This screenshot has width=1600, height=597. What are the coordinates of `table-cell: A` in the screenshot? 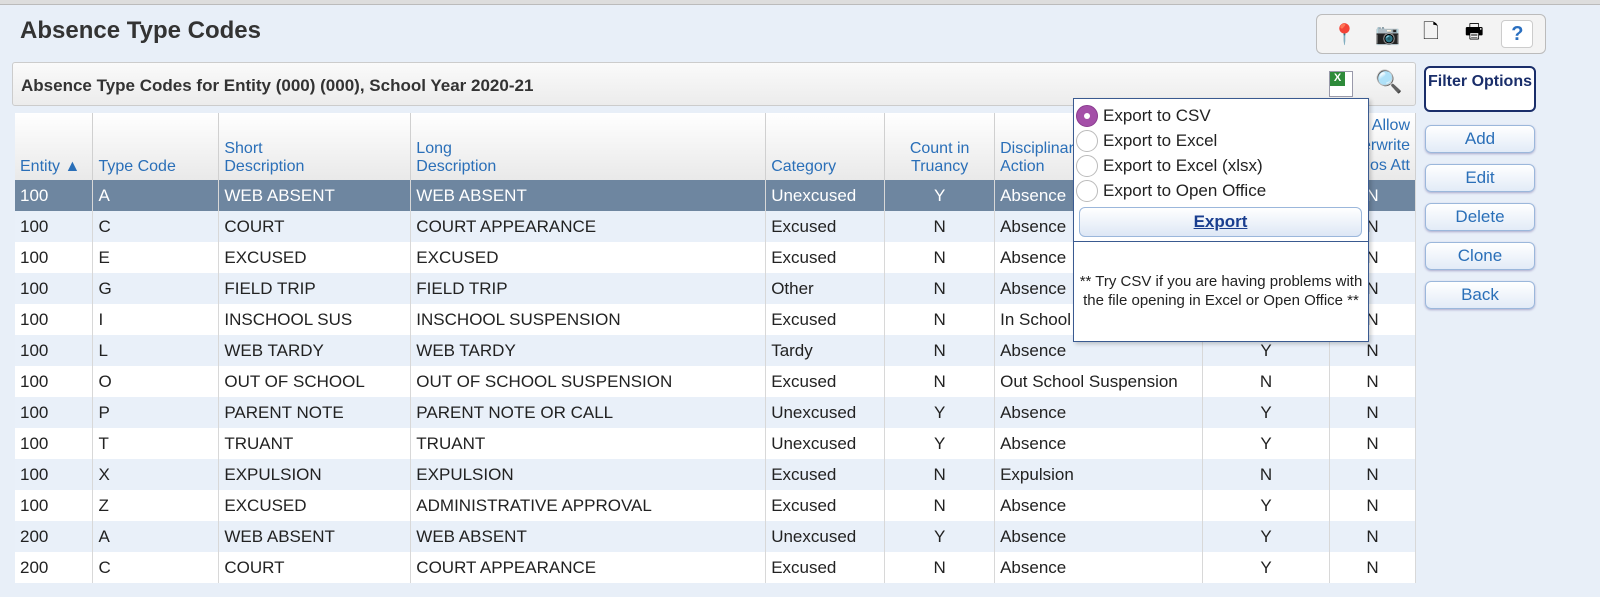 It's located at (156, 195).